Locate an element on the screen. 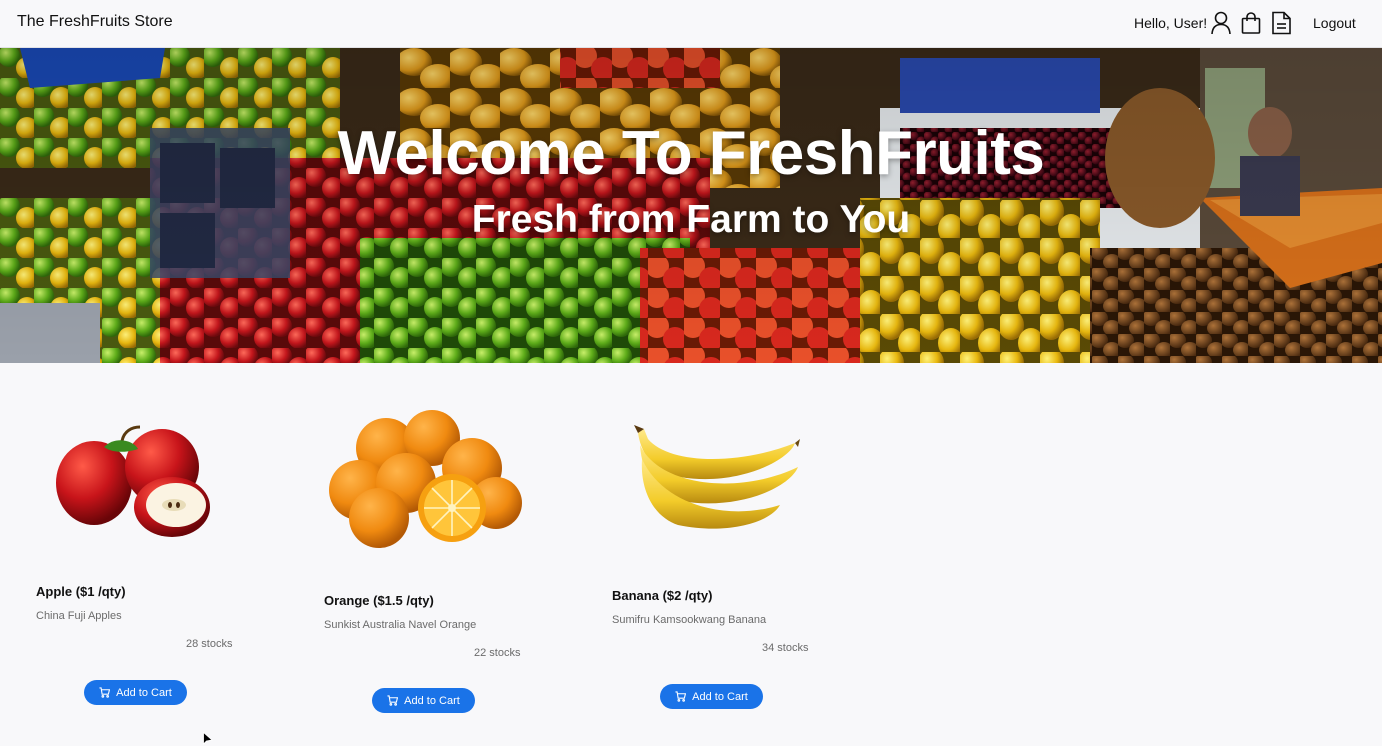 The image size is (1382, 746). hero-title: Welcome To FreshFruits is located at coordinates (691, 153).